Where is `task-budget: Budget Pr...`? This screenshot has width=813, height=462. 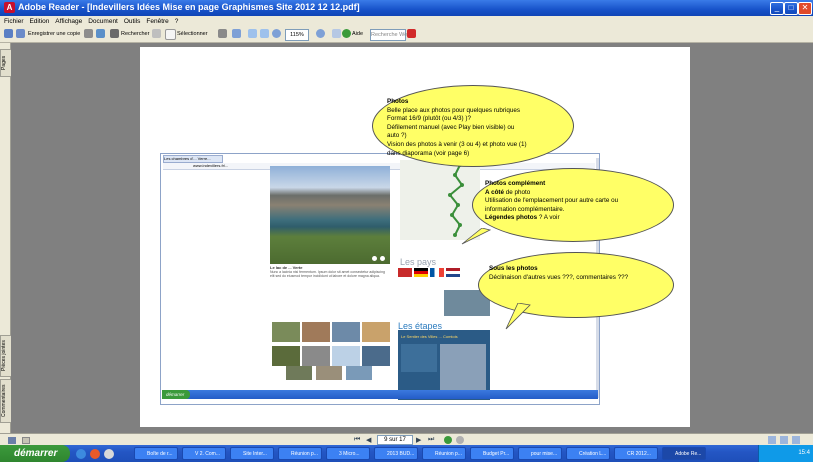 task-budget: Budget Pr... is located at coordinates (492, 453).